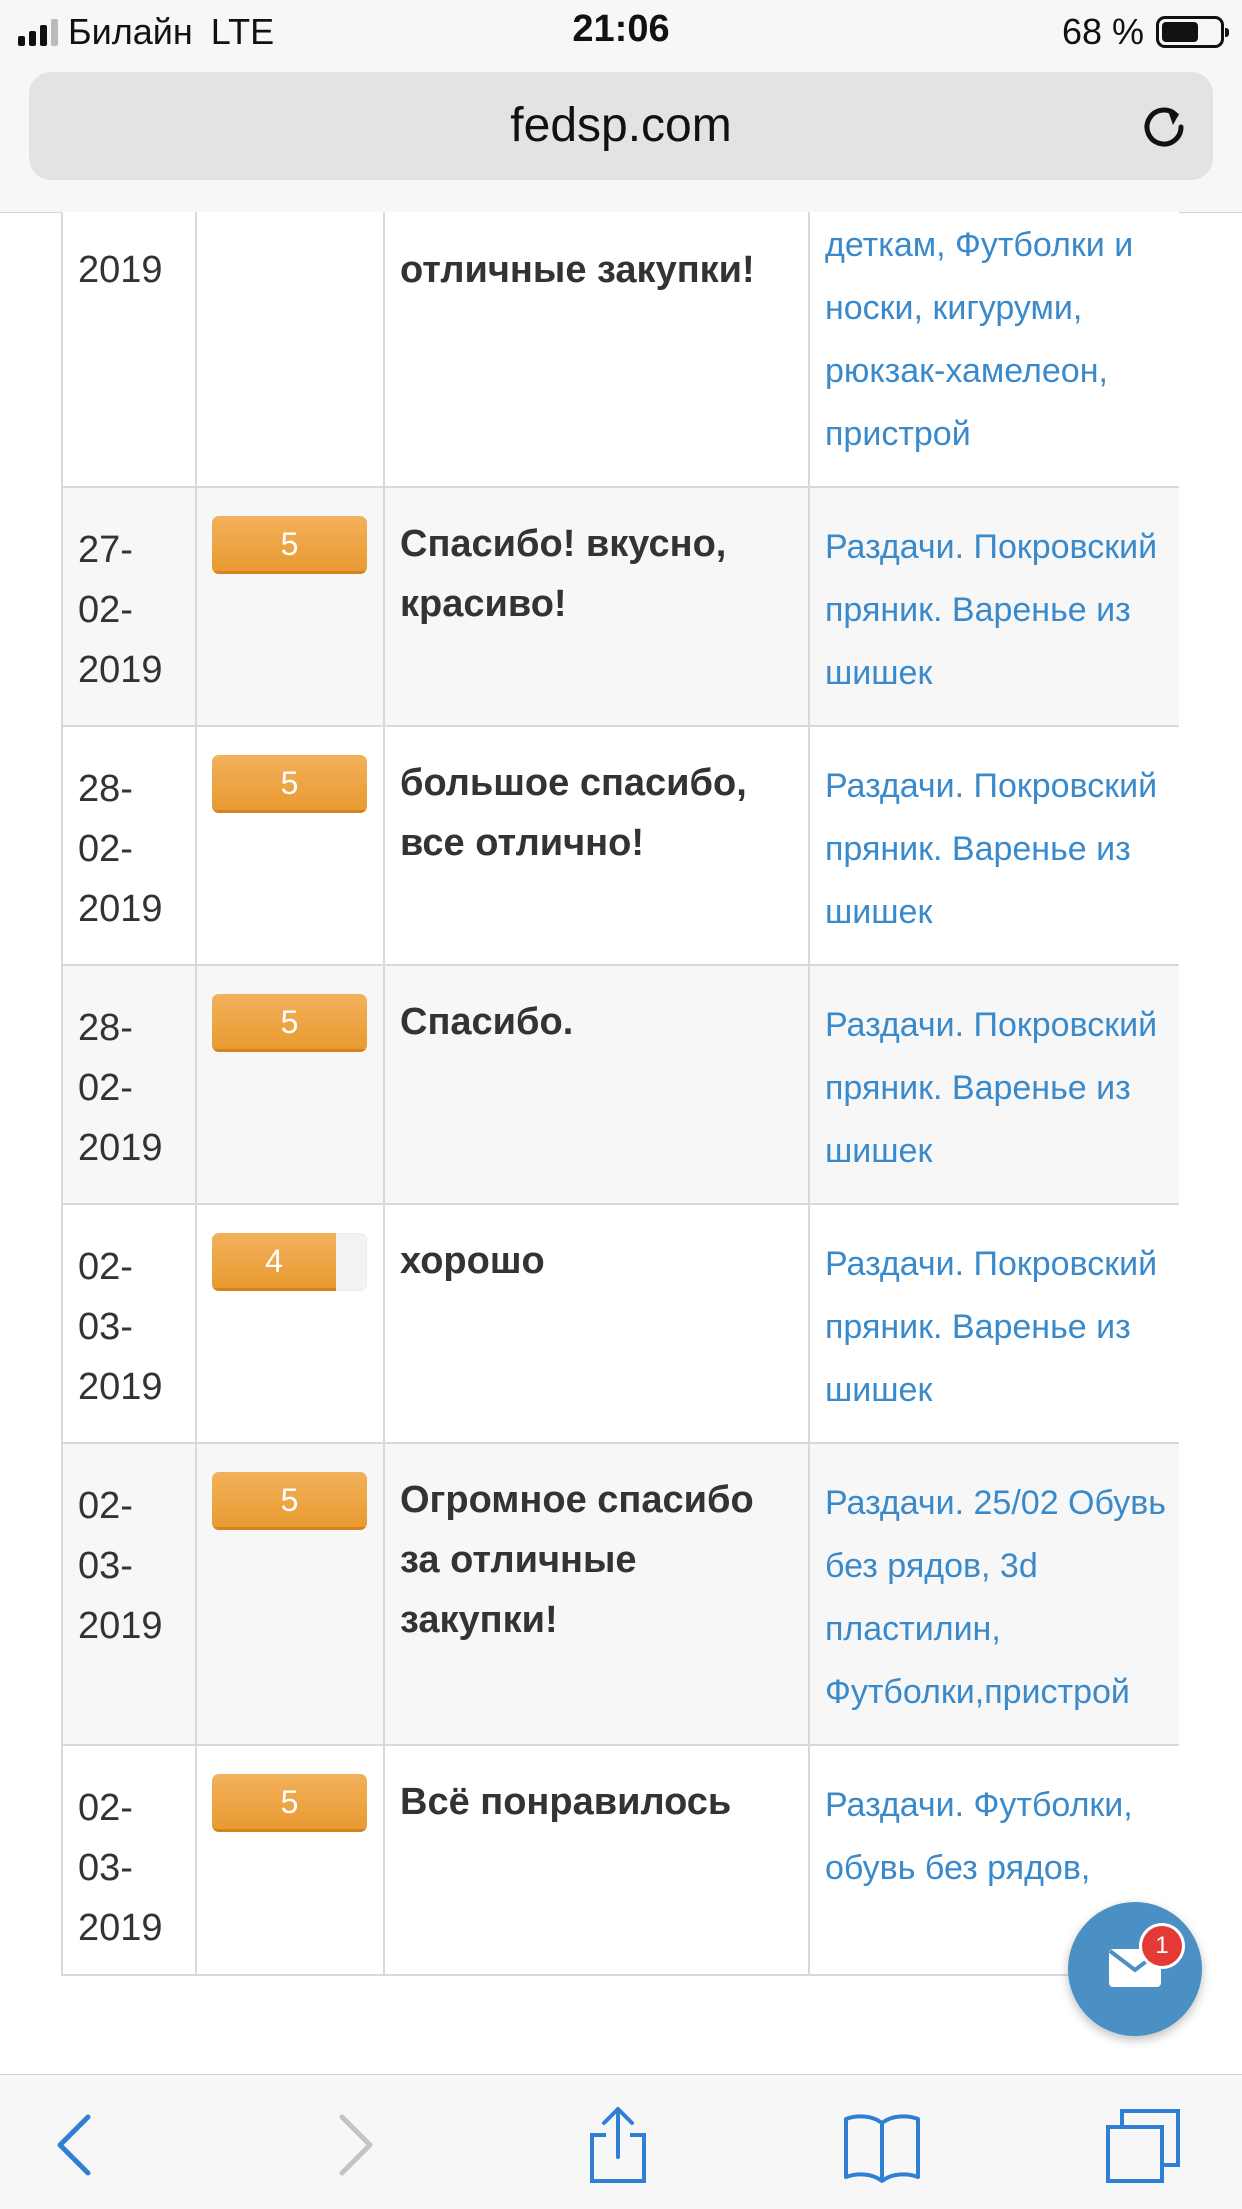 Image resolution: width=1242 pixels, height=2209 pixels. What do you see at coordinates (596, 1084) in the screenshot?
I see `comment-cell: Спасибо.` at bounding box center [596, 1084].